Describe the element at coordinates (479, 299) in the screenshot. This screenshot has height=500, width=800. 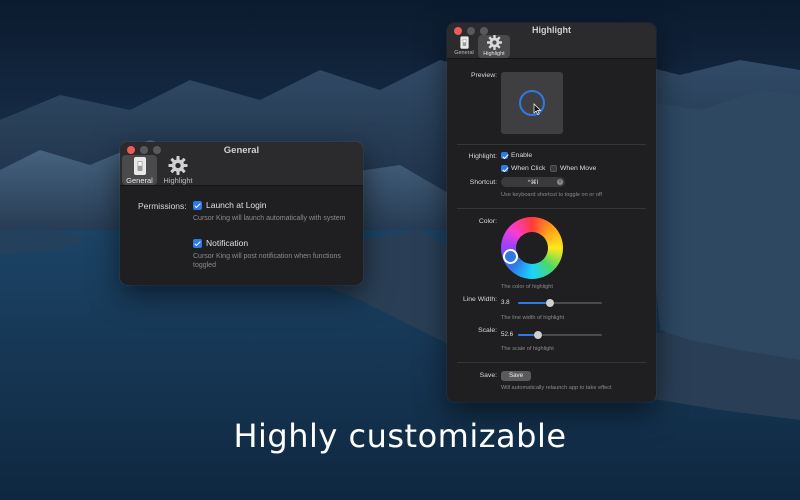
I see `line-width-label: Line Width:` at that location.